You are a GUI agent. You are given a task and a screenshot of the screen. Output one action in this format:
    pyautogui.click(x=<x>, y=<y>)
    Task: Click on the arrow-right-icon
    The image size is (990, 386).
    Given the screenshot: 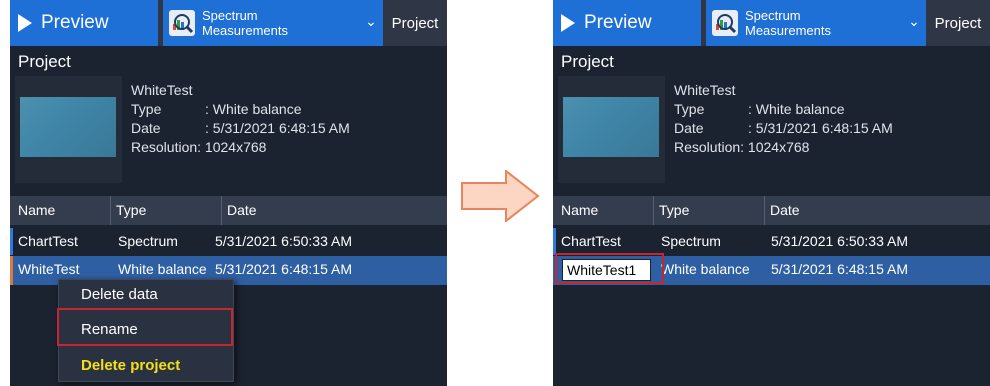 What is the action you would take?
    pyautogui.click(x=500, y=196)
    